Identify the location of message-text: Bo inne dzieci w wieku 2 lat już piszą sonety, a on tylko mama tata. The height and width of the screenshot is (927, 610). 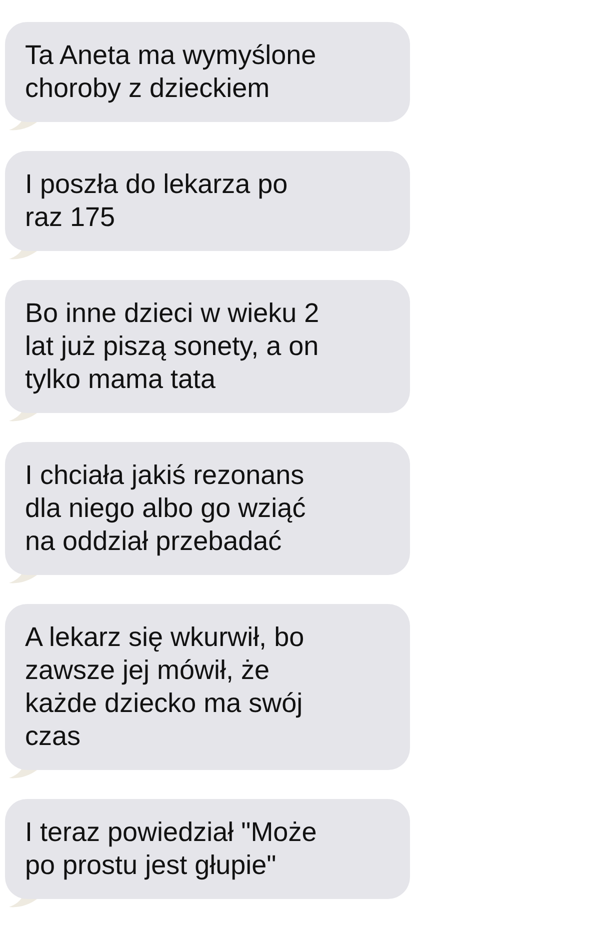
(172, 346).